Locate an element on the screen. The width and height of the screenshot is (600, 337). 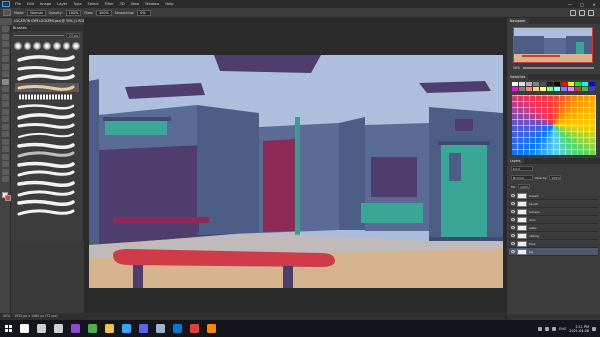
menu-help: Help is located at coordinates (169, 4).